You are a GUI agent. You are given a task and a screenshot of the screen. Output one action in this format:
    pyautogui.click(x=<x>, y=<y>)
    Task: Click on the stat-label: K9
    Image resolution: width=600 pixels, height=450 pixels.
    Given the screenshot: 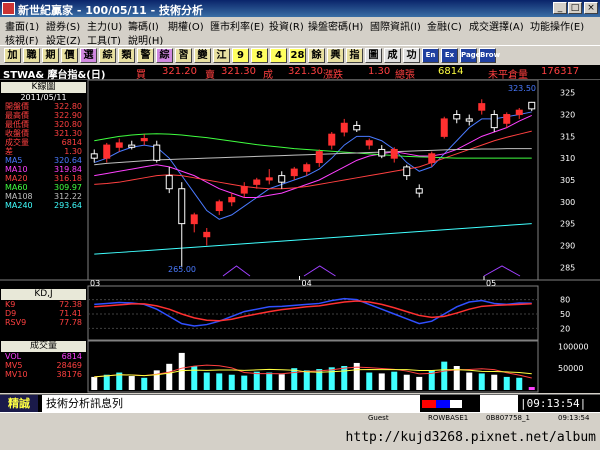 What is the action you would take?
    pyautogui.click(x=10, y=304)
    